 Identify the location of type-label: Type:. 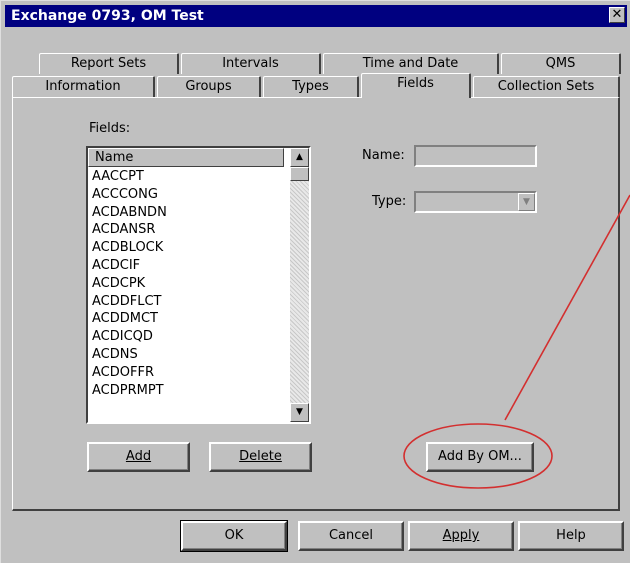
(389, 201).